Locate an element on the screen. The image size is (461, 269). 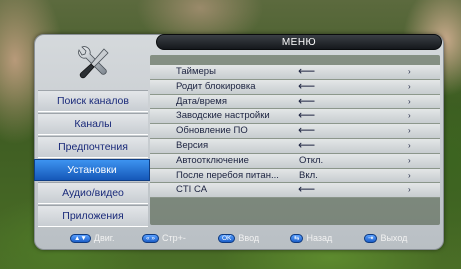
settings-row-date-time: Дата/время ⟵ › is located at coordinates (295, 101).